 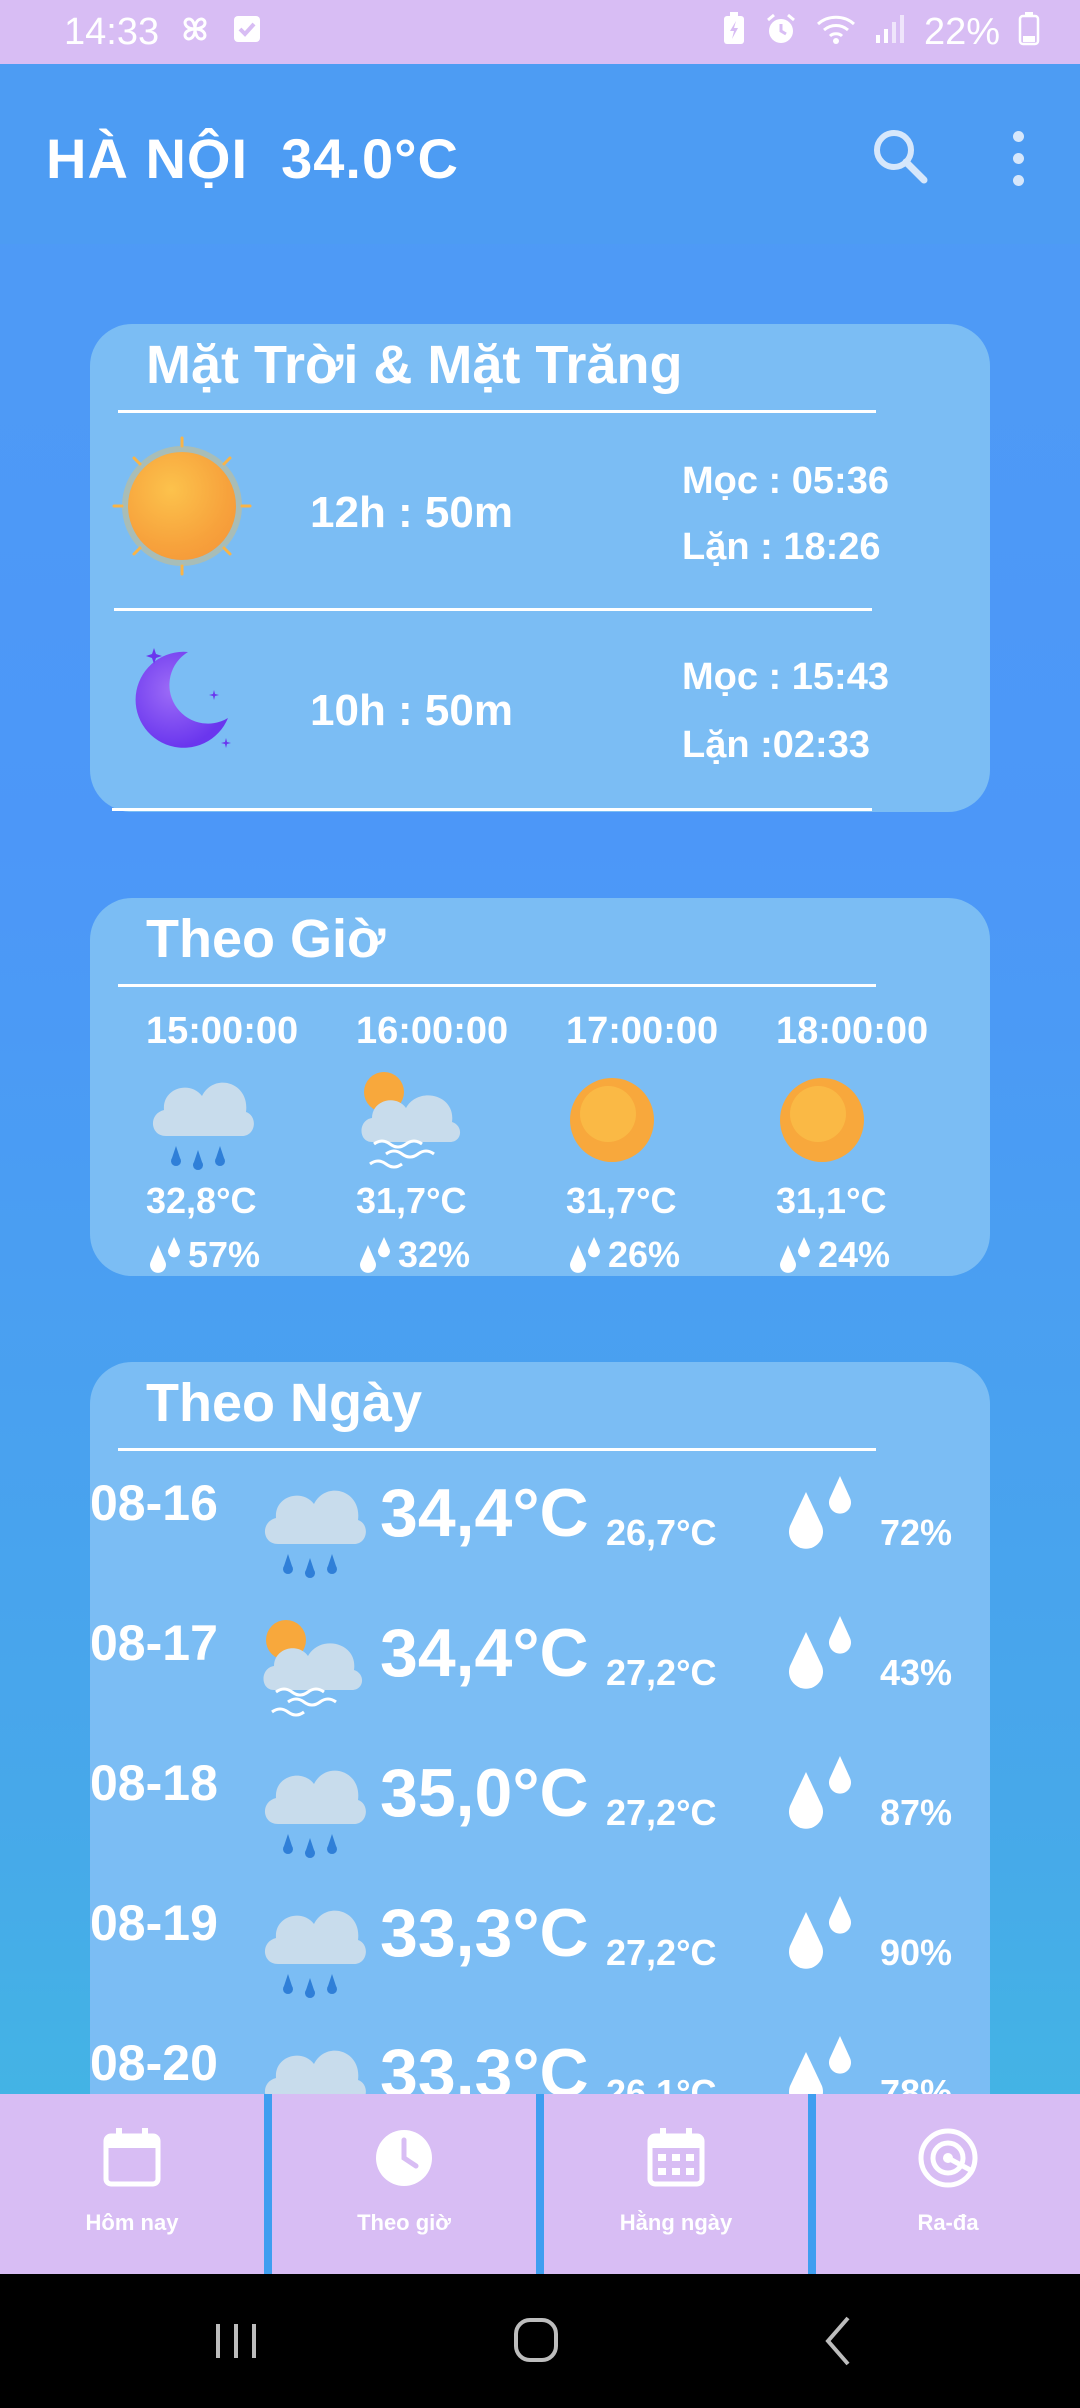 What do you see at coordinates (623, 1255) in the screenshot?
I see `hourly-humidity: 26%` at bounding box center [623, 1255].